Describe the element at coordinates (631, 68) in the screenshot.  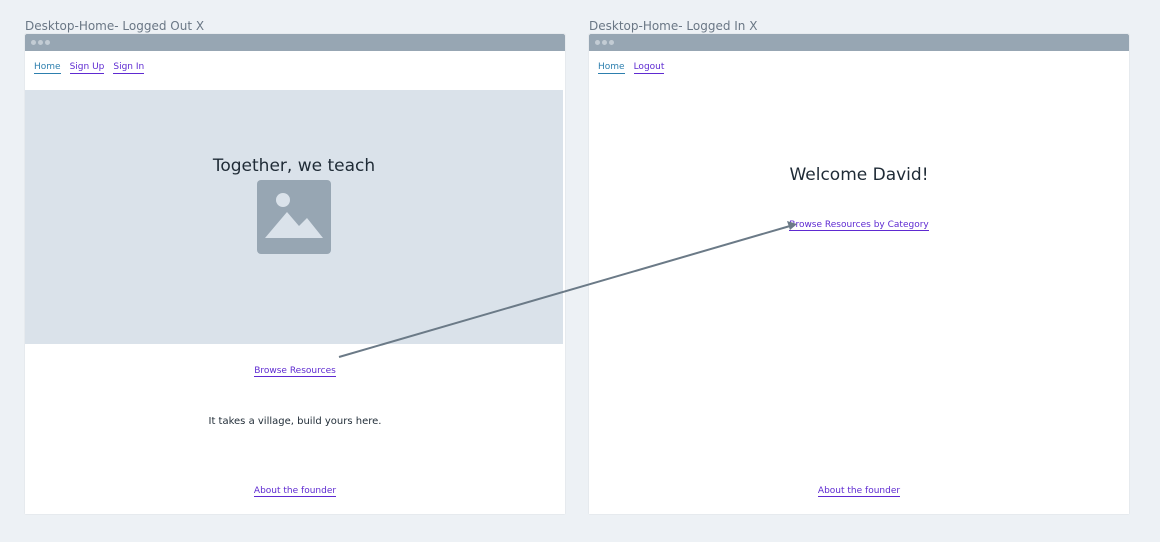
I see `nav-bar: Home Logout` at that location.